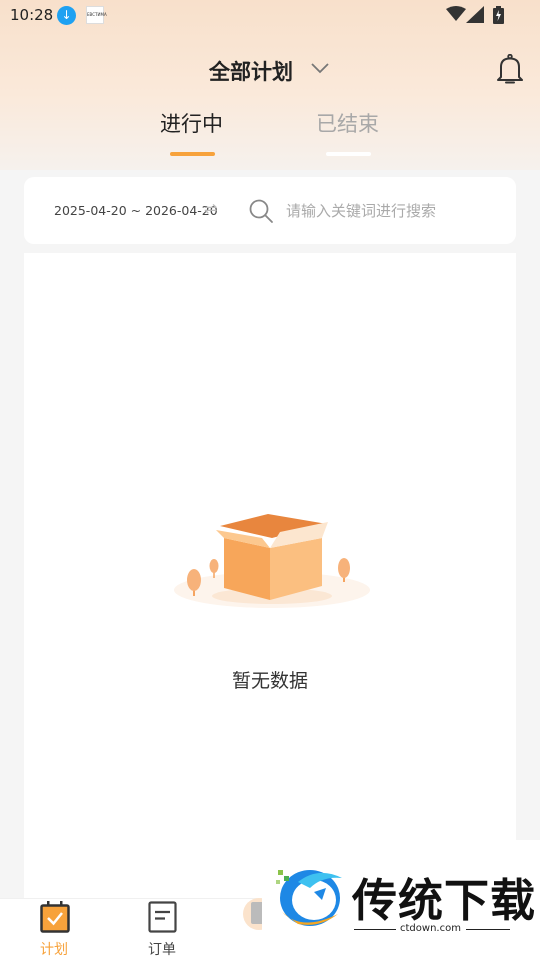 The image size is (540, 961). Describe the element at coordinates (162, 950) in the screenshot. I see `nav-label-order: 订单` at that location.